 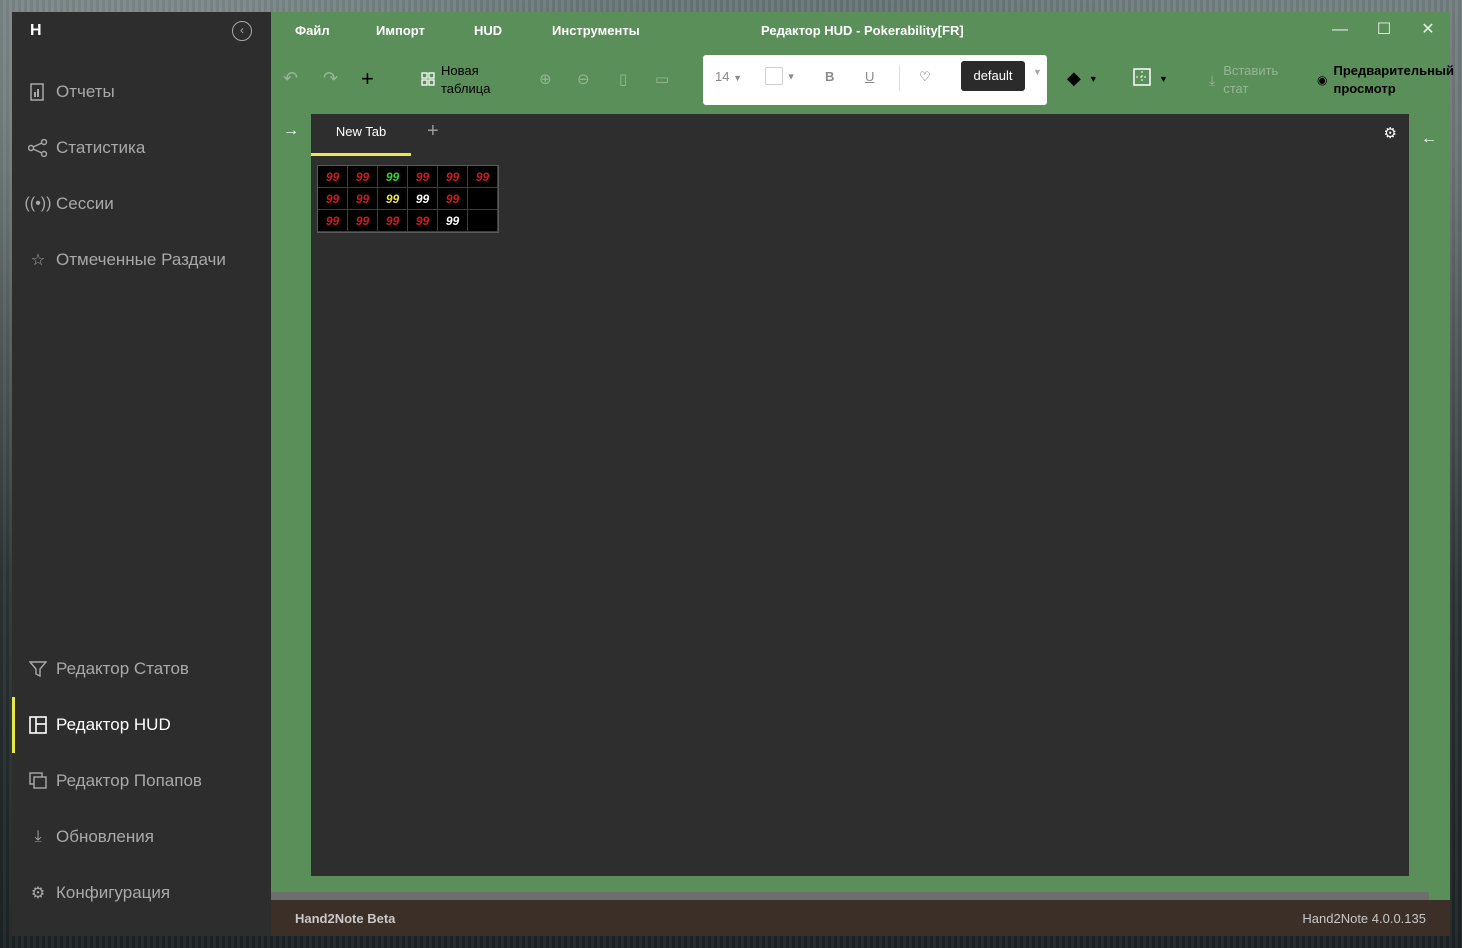 What do you see at coordinates (1364, 918) in the screenshot?
I see `status-version: Hand2Note 4.0.0.135` at bounding box center [1364, 918].